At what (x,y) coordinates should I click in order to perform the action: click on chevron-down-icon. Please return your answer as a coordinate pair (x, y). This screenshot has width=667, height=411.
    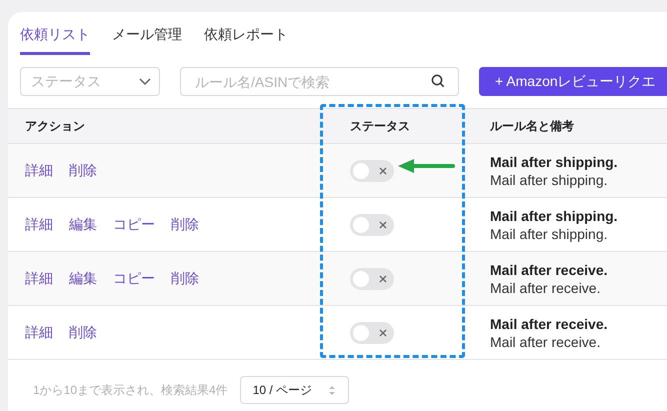
    Looking at the image, I should click on (145, 82).